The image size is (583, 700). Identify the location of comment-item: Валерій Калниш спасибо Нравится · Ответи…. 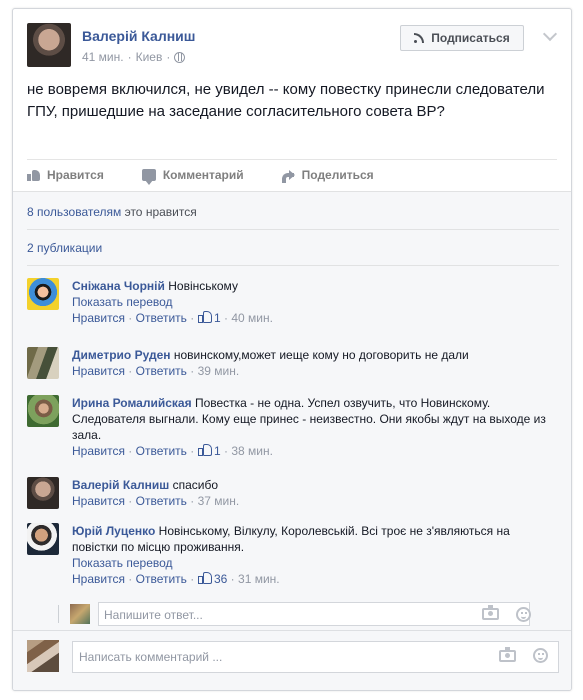
(287, 496).